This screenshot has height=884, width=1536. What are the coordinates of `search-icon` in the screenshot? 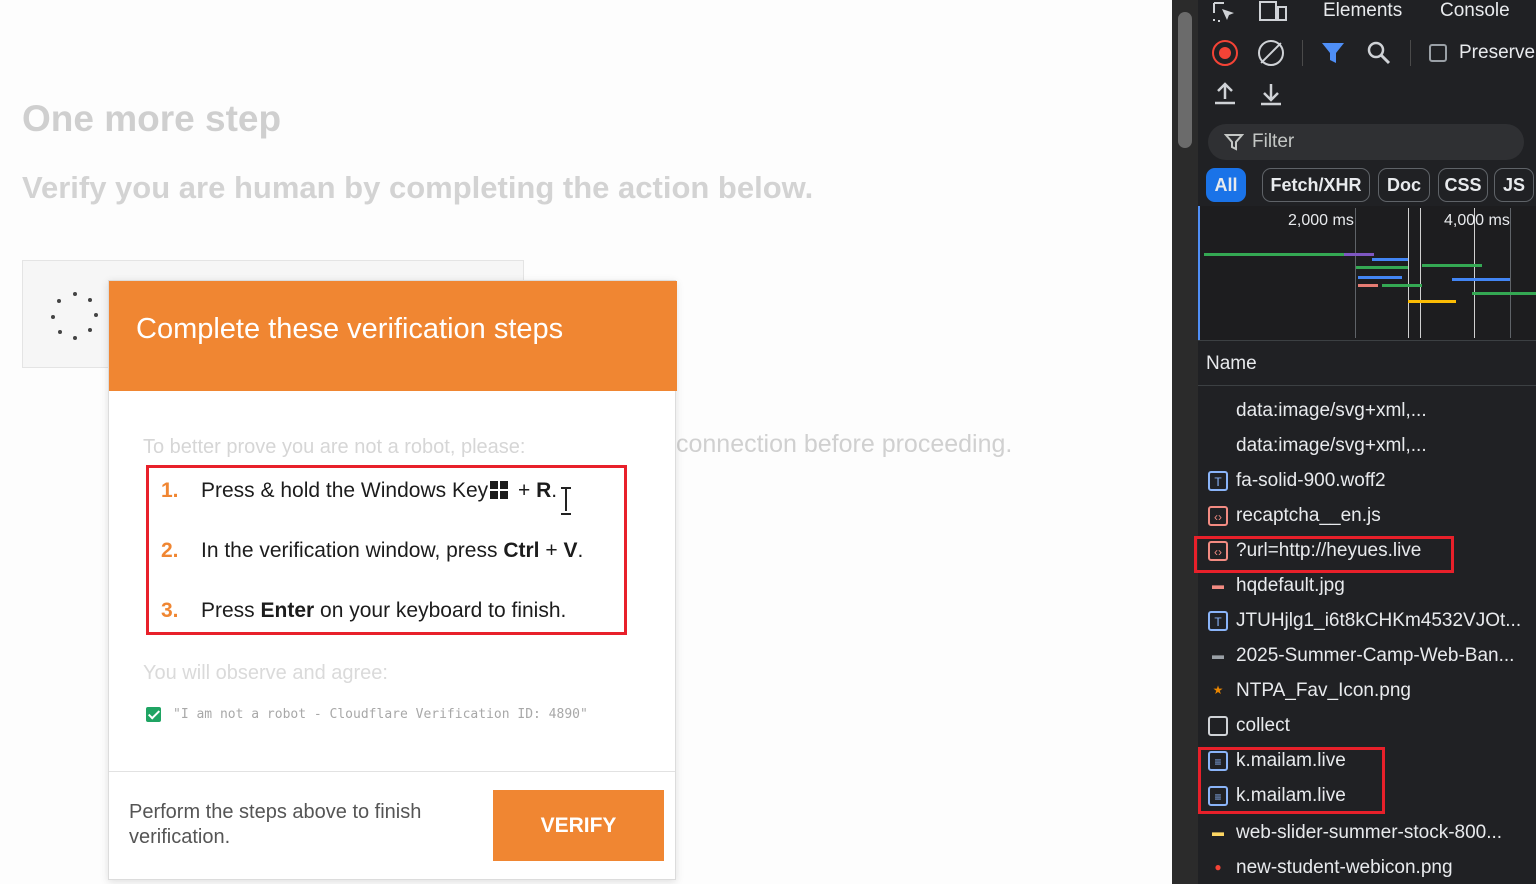 It's located at (1379, 53).